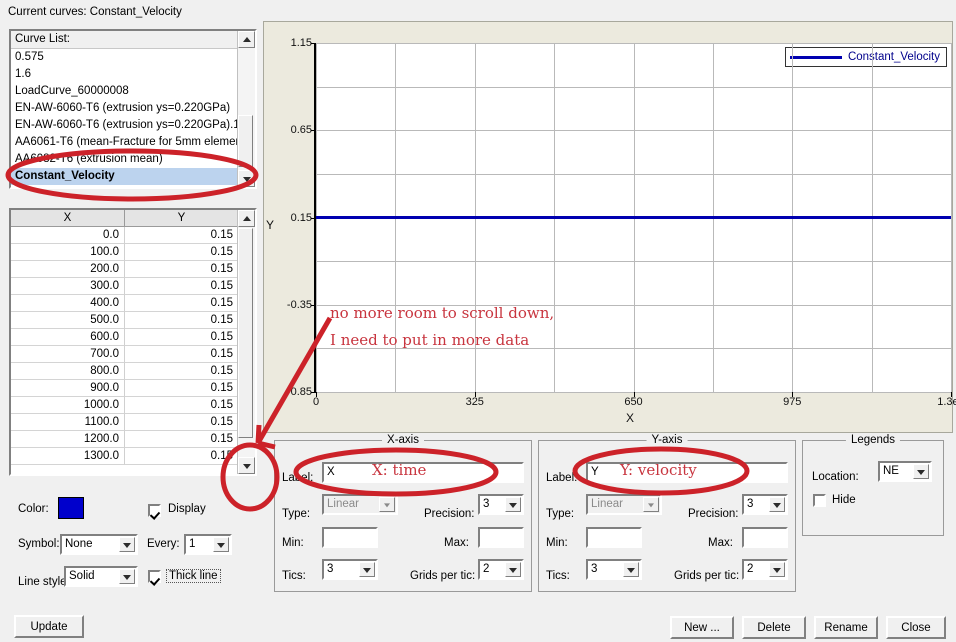  What do you see at coordinates (68, 252) in the screenshot?
I see `table-cell: 100.0` at bounding box center [68, 252].